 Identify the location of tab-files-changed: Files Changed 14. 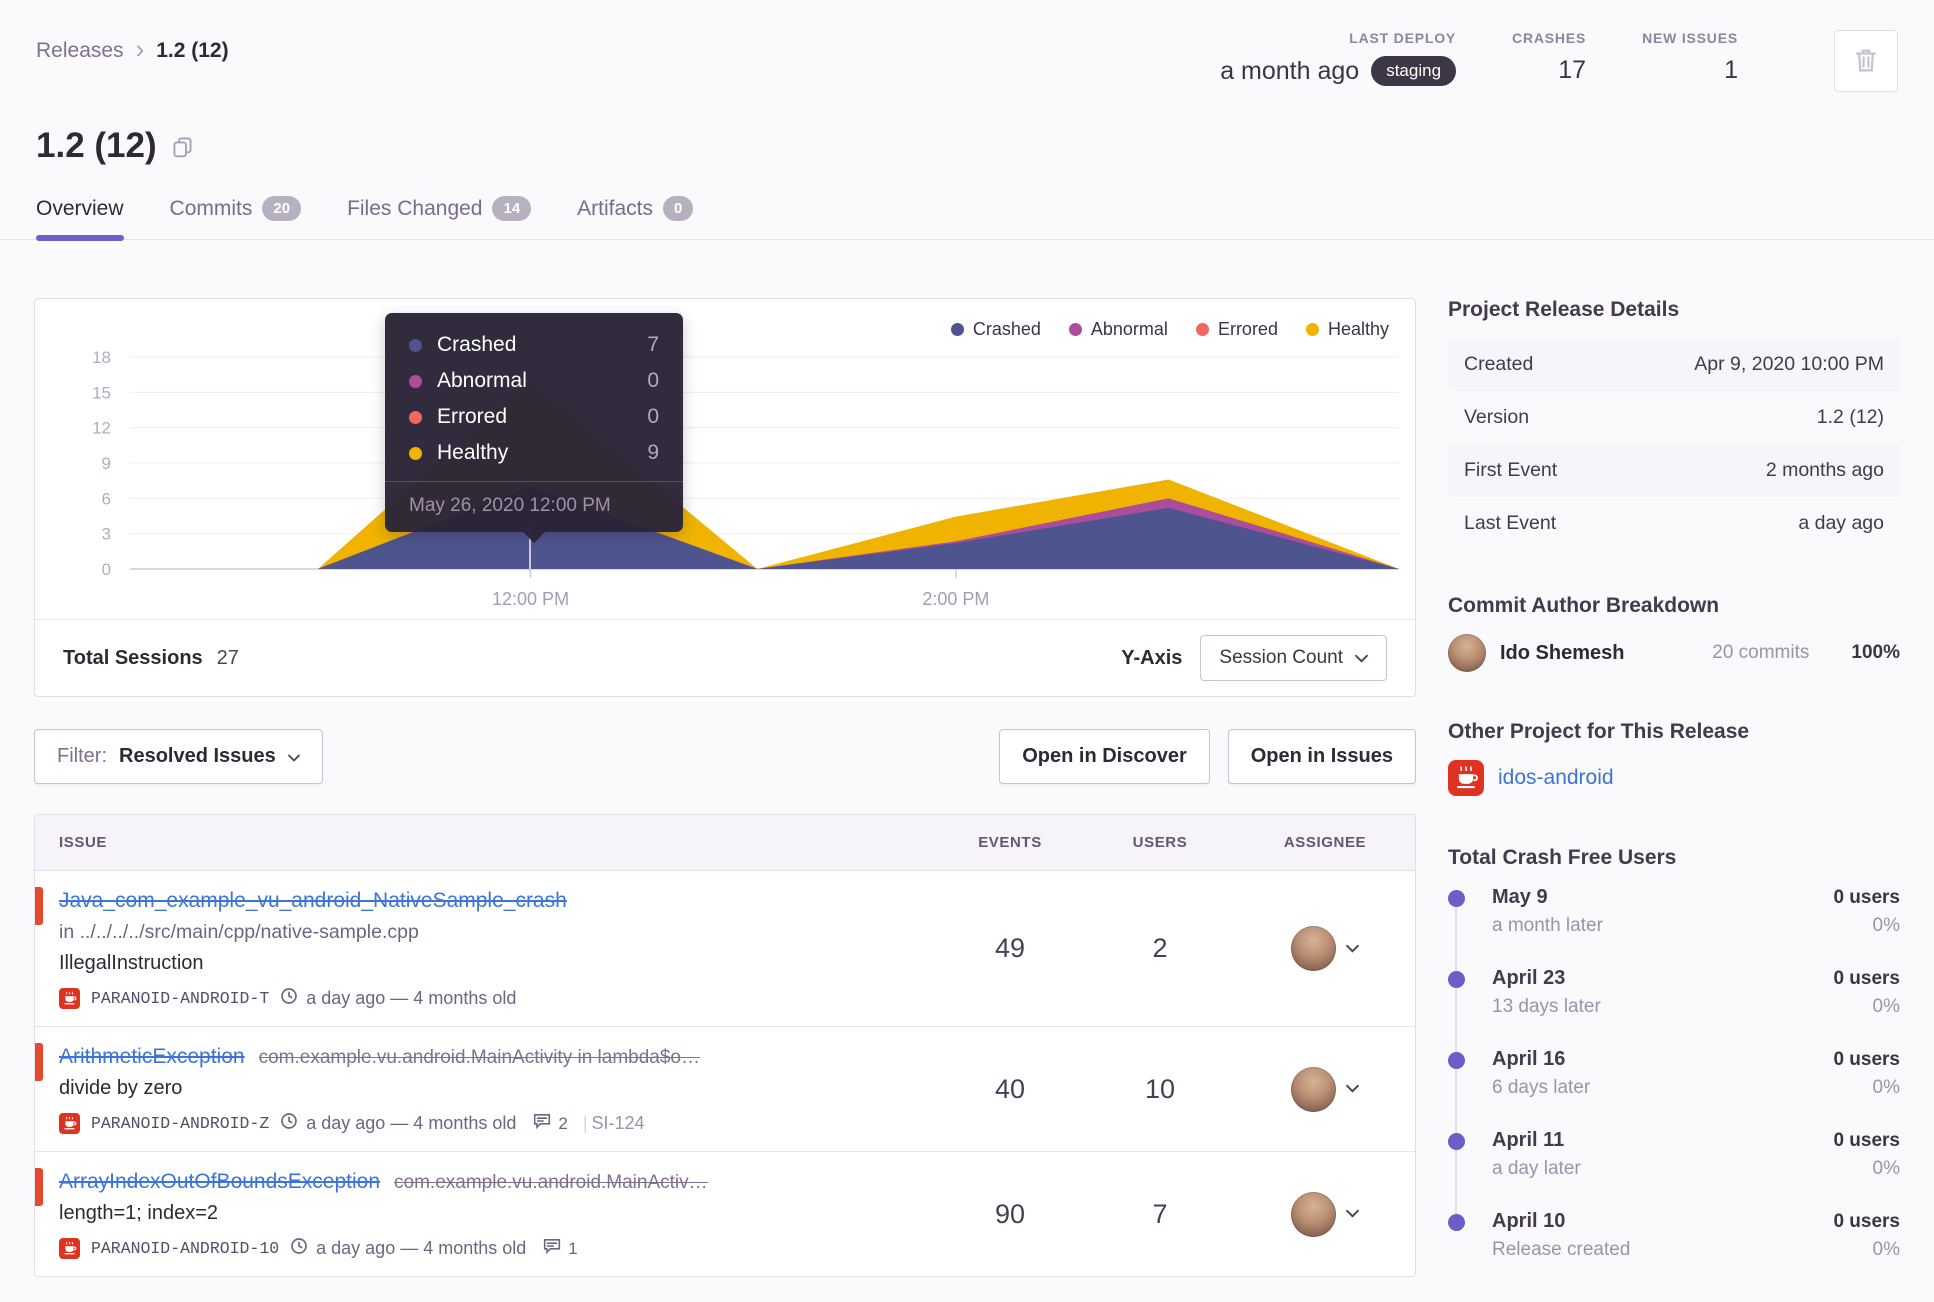
(439, 217).